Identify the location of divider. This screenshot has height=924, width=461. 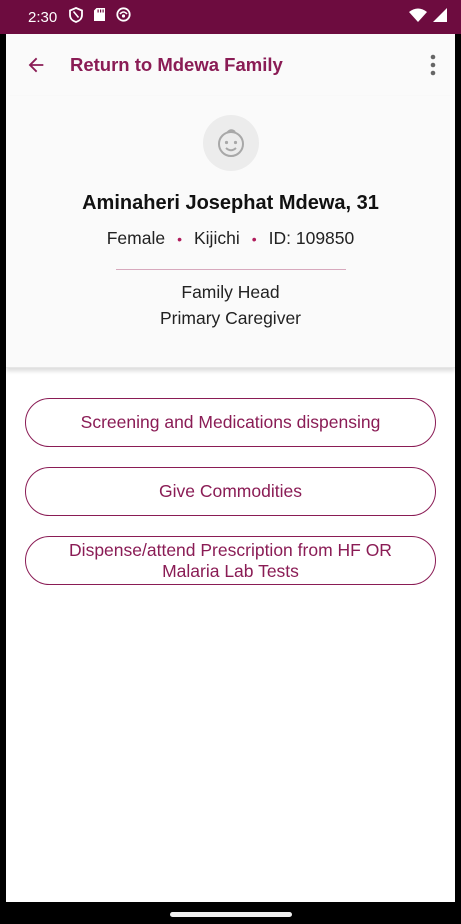
(231, 269).